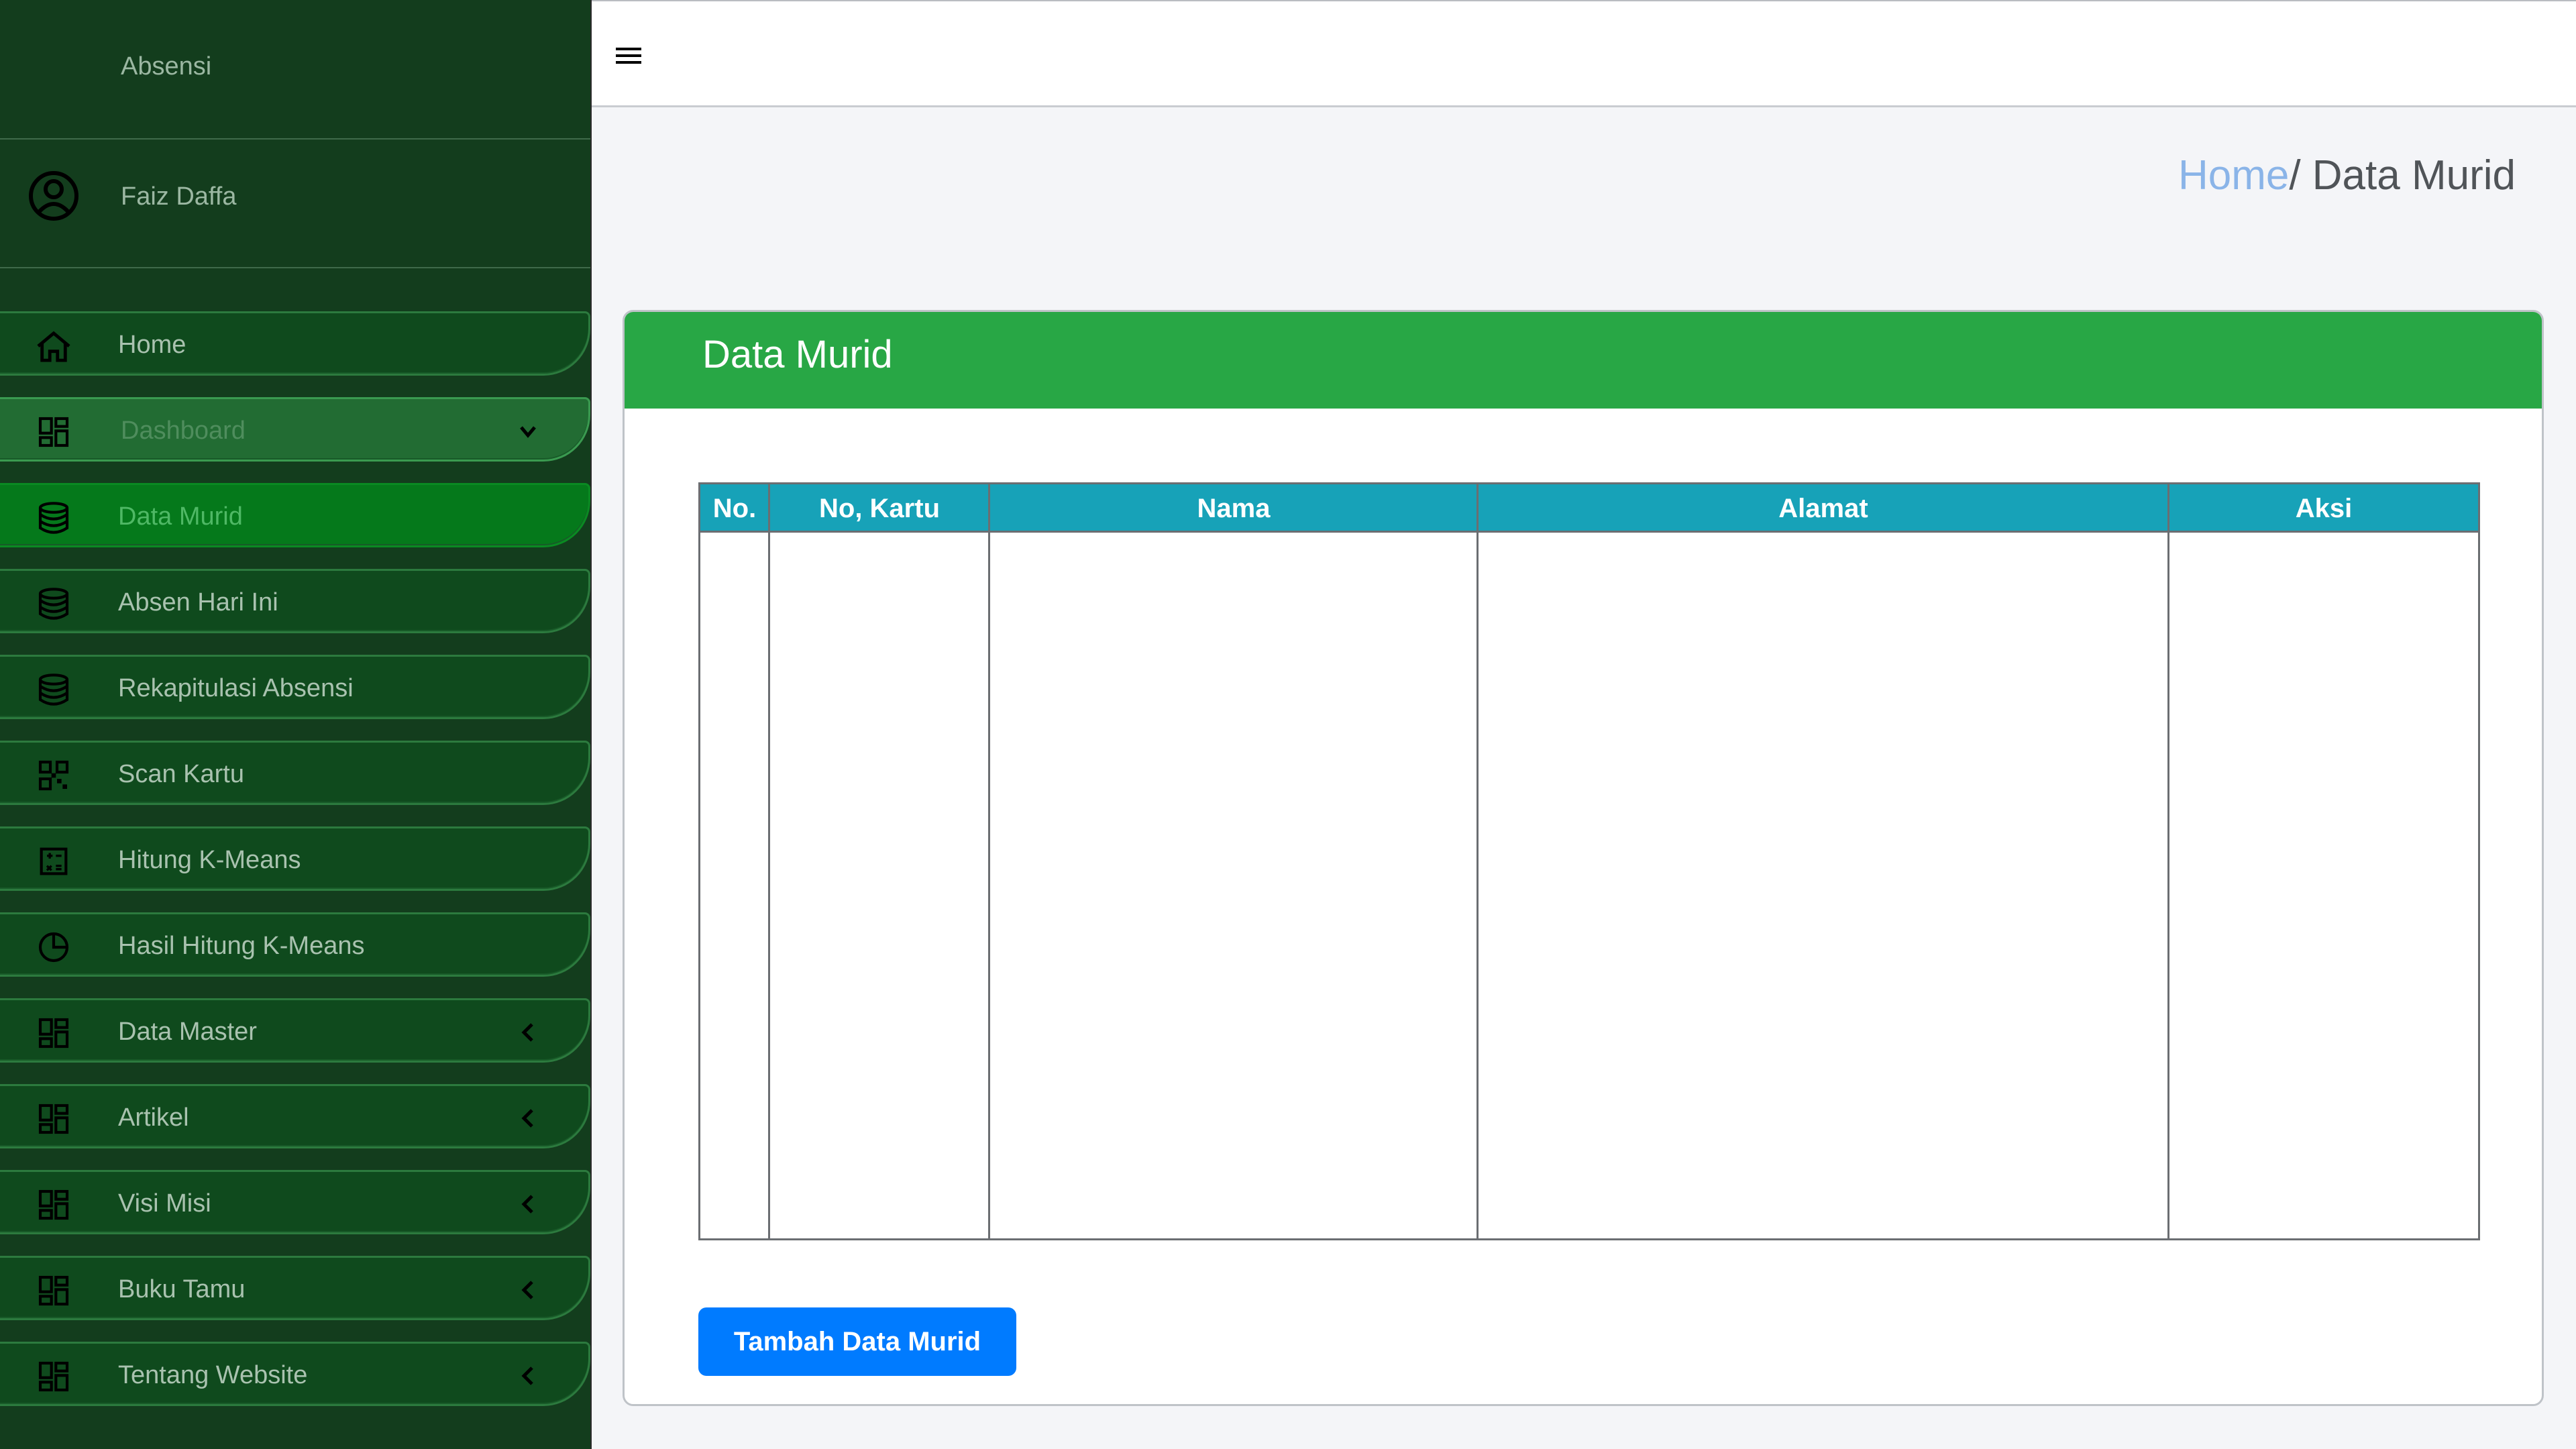 This screenshot has width=2576, height=1449. What do you see at coordinates (295, 515) in the screenshot?
I see `sidebar-item-data-murid: Data Murid` at bounding box center [295, 515].